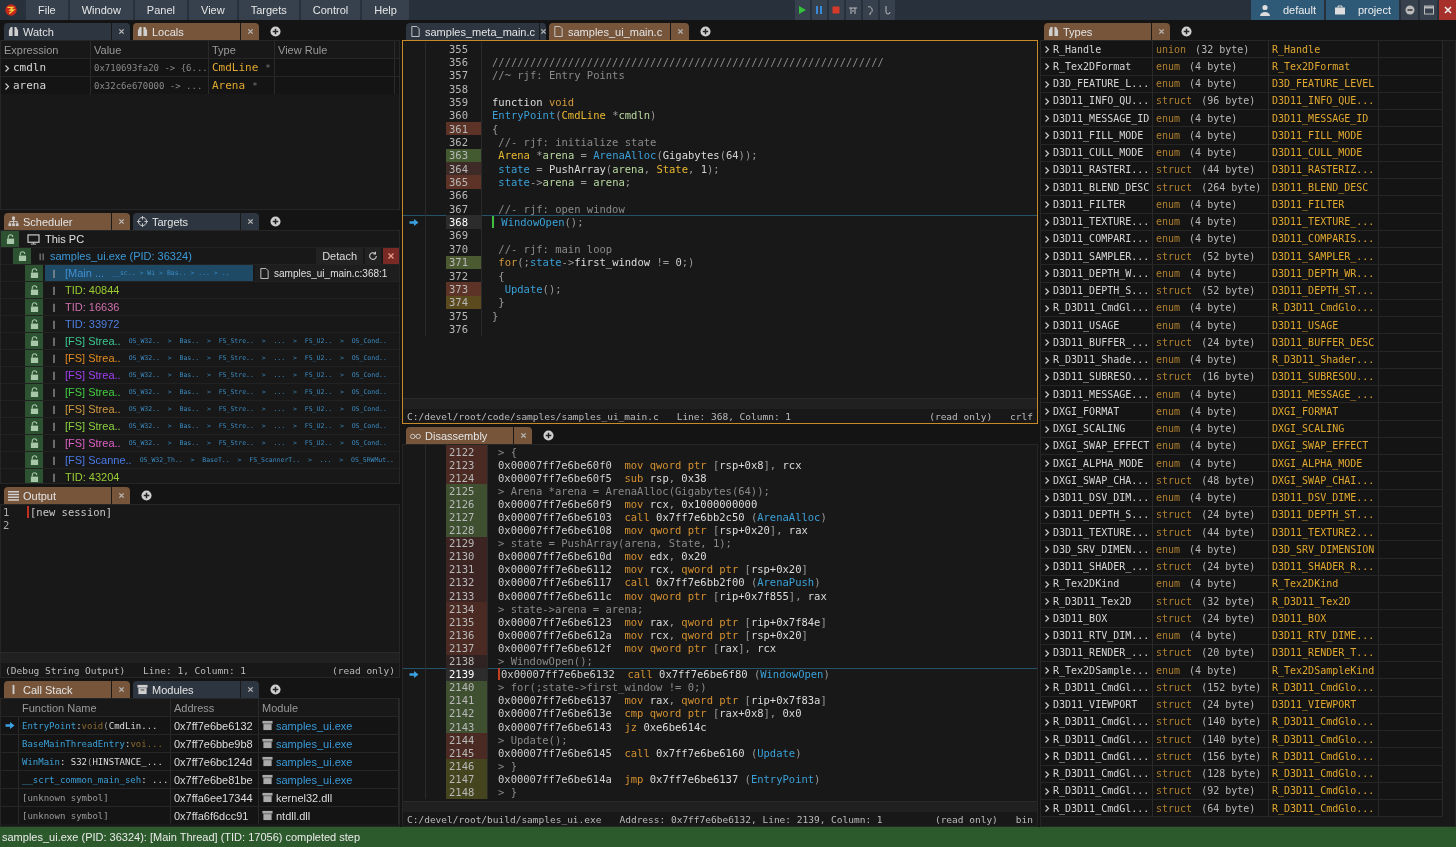 Image resolution: width=1456 pixels, height=847 pixels. I want to click on close-icon, so click(250, 689).